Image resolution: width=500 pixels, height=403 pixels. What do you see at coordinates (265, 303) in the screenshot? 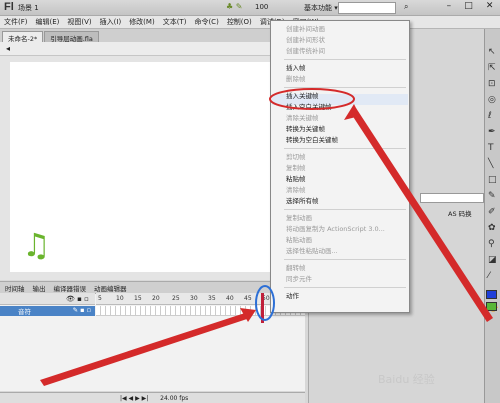
I see `playhead-ellipse` at bounding box center [265, 303].